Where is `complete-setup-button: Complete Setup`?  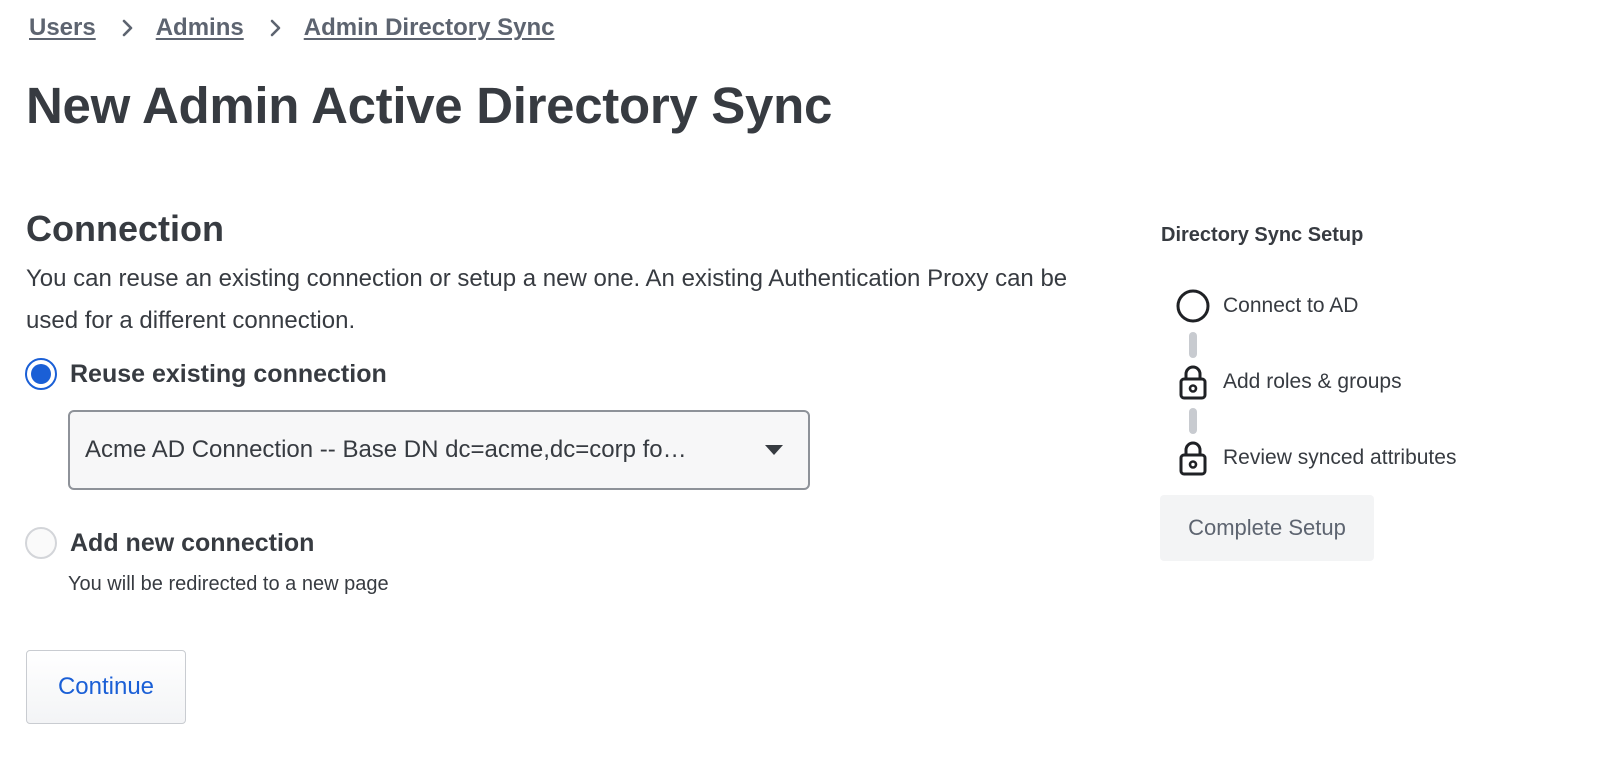 complete-setup-button: Complete Setup is located at coordinates (1267, 528).